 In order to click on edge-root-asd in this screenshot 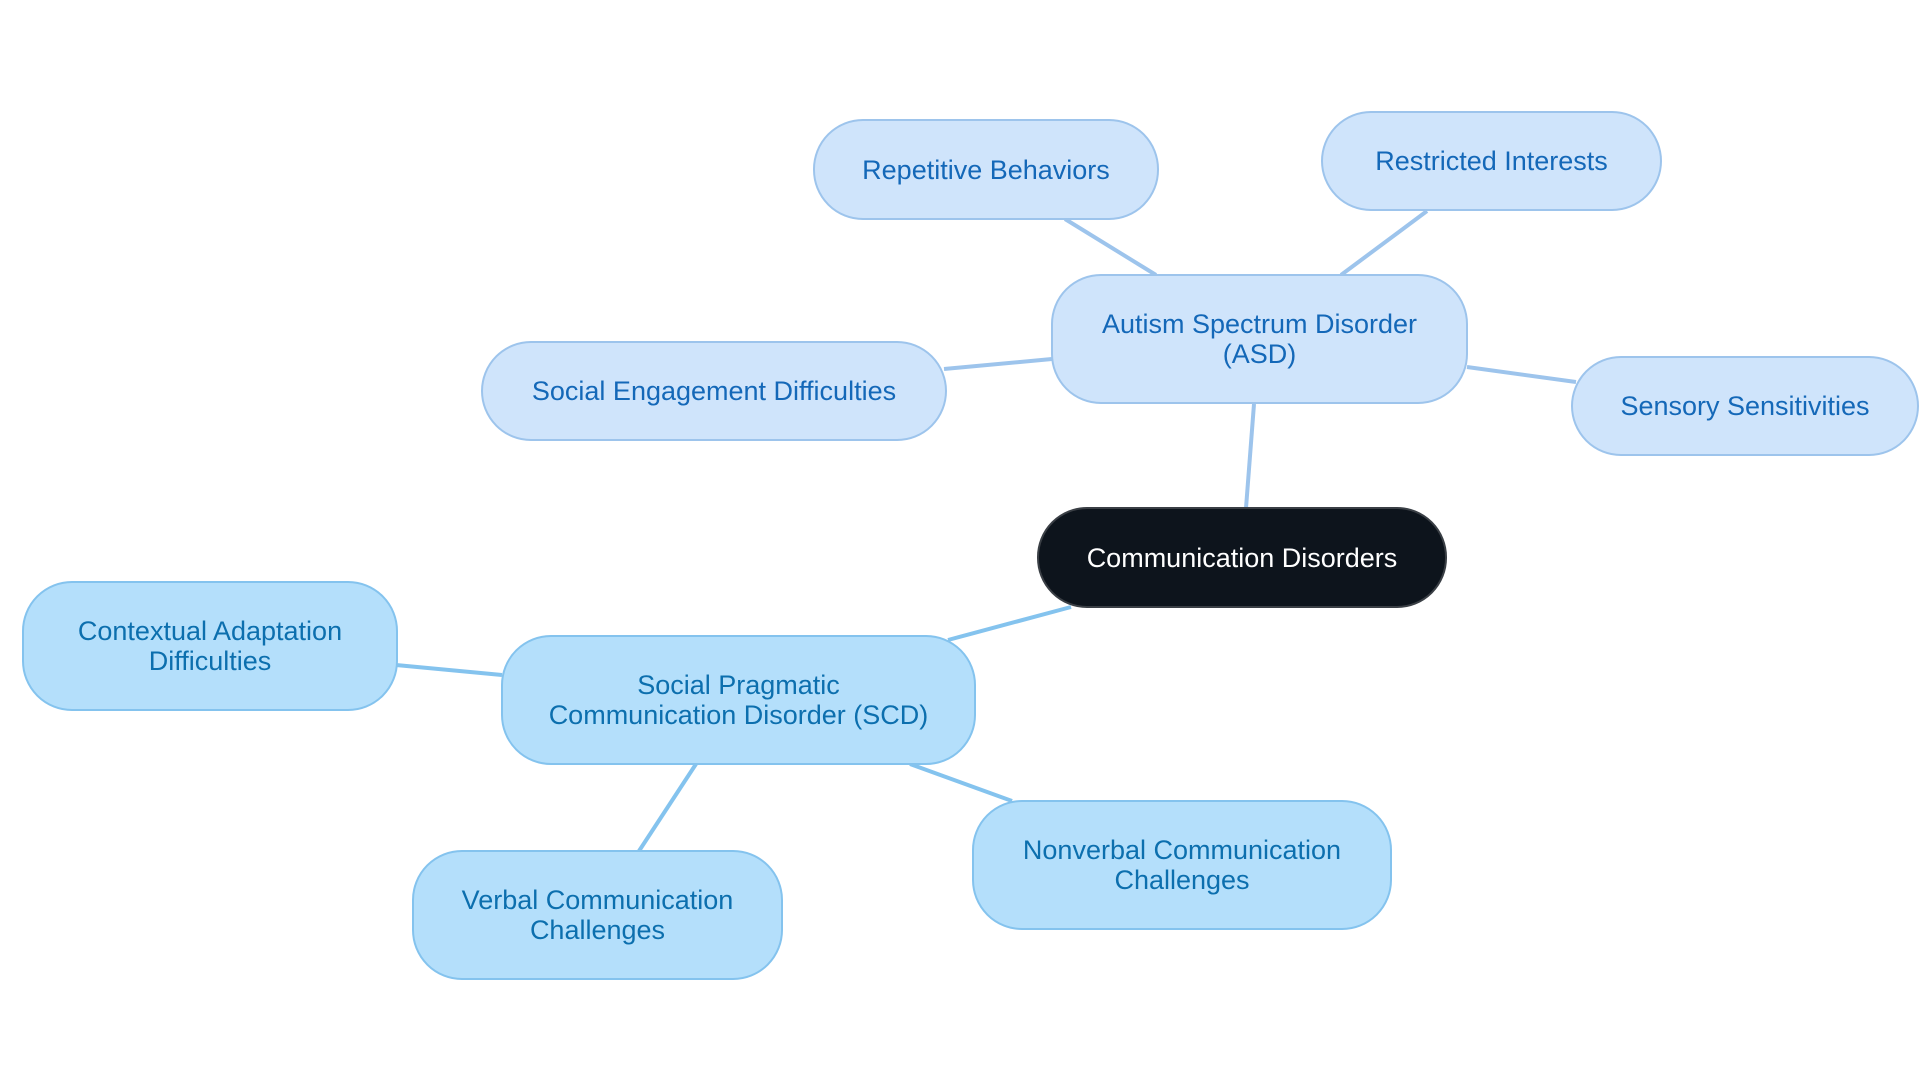, I will do `click(1250, 456)`.